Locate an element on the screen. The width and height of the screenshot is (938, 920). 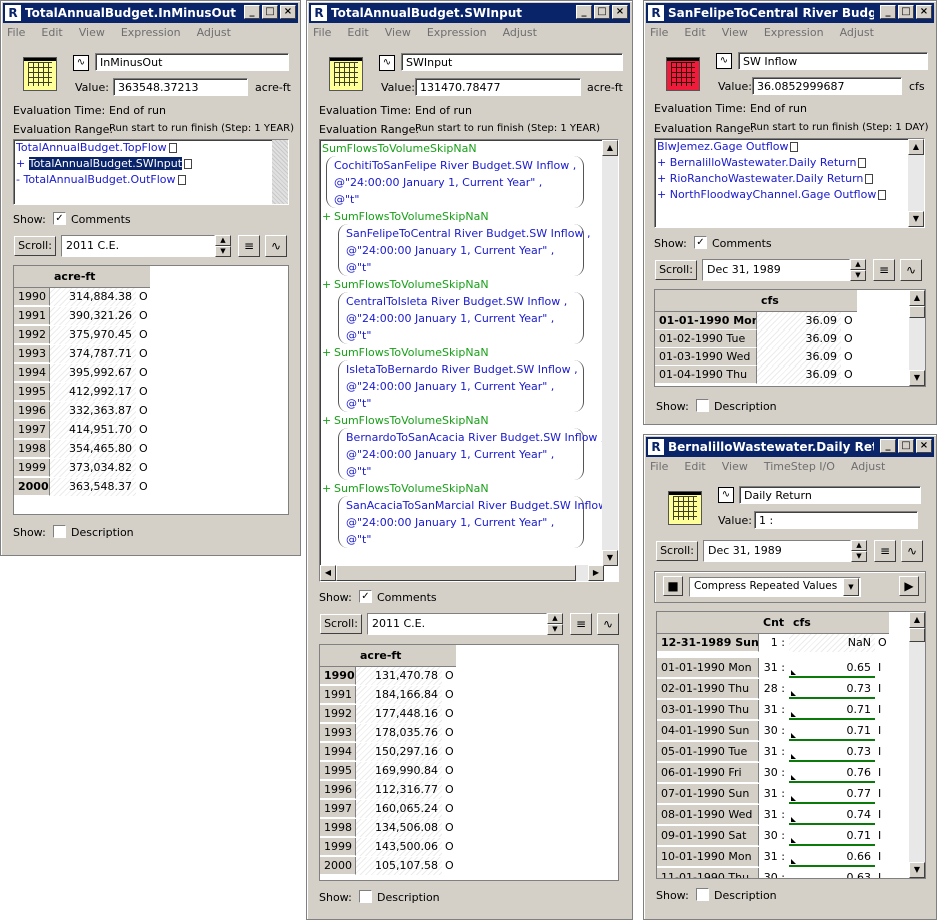
row-date-header: 03-01-1990 Thu is located at coordinates (708, 710).